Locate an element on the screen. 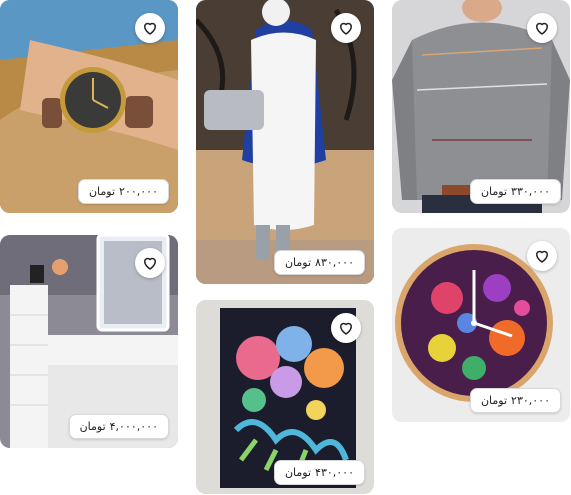 This screenshot has width=571, height=495. product-card: ۳۳۰,۰۰۰ تومان is located at coordinates (481, 106).